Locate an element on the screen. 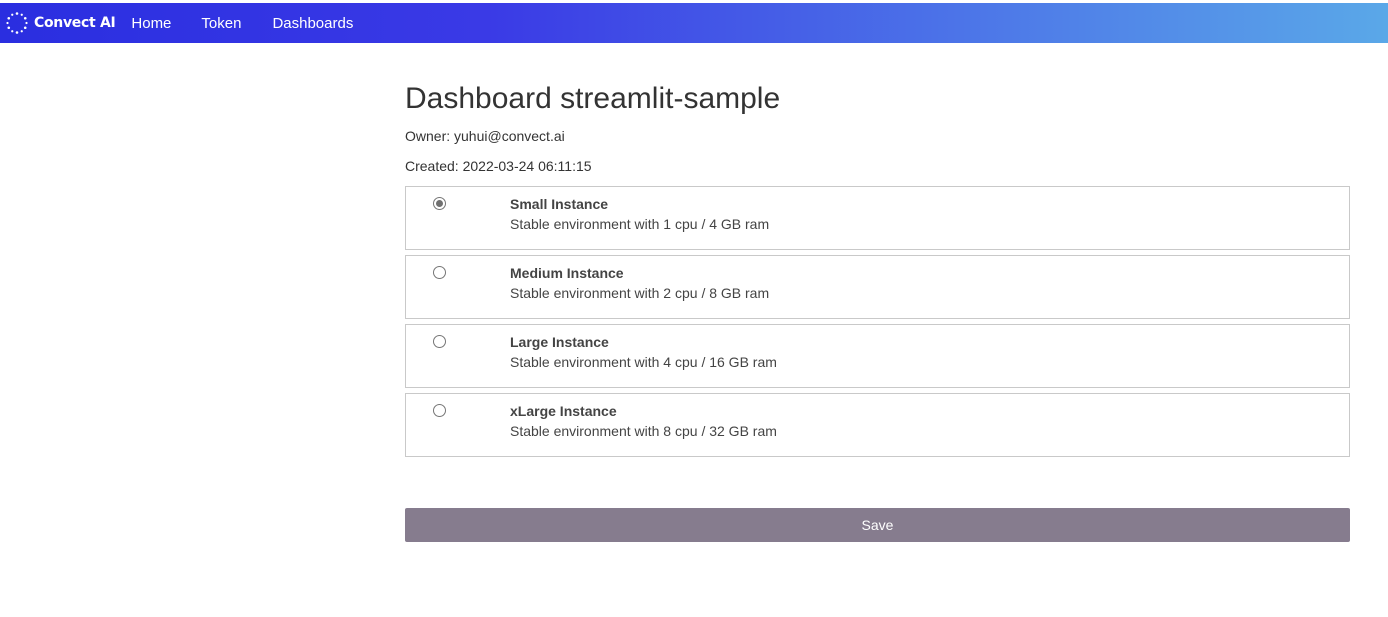 The width and height of the screenshot is (1388, 617). brand: Convect AI is located at coordinates (60, 23).